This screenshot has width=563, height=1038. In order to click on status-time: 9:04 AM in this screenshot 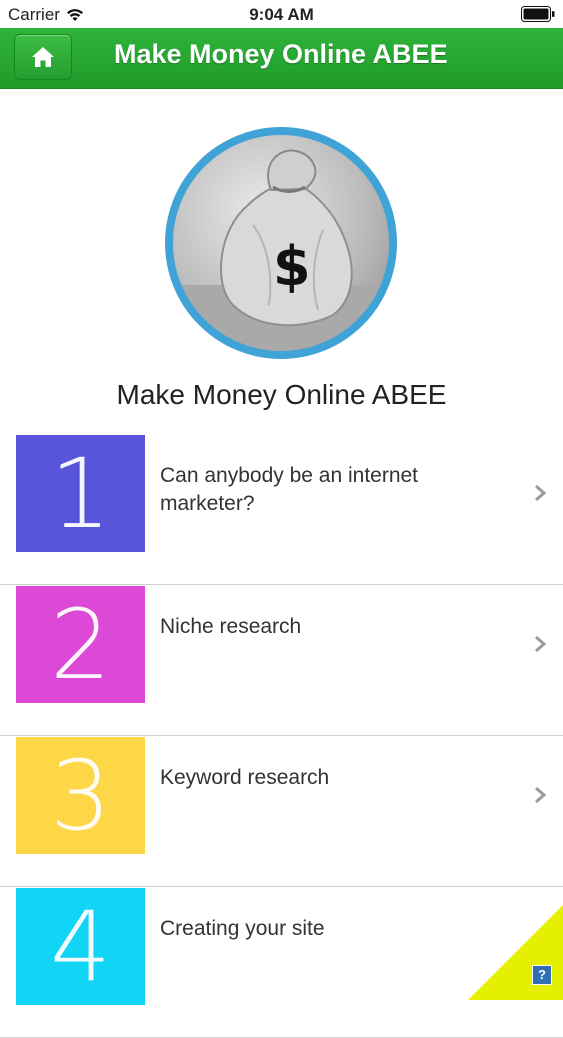, I will do `click(281, 14)`.